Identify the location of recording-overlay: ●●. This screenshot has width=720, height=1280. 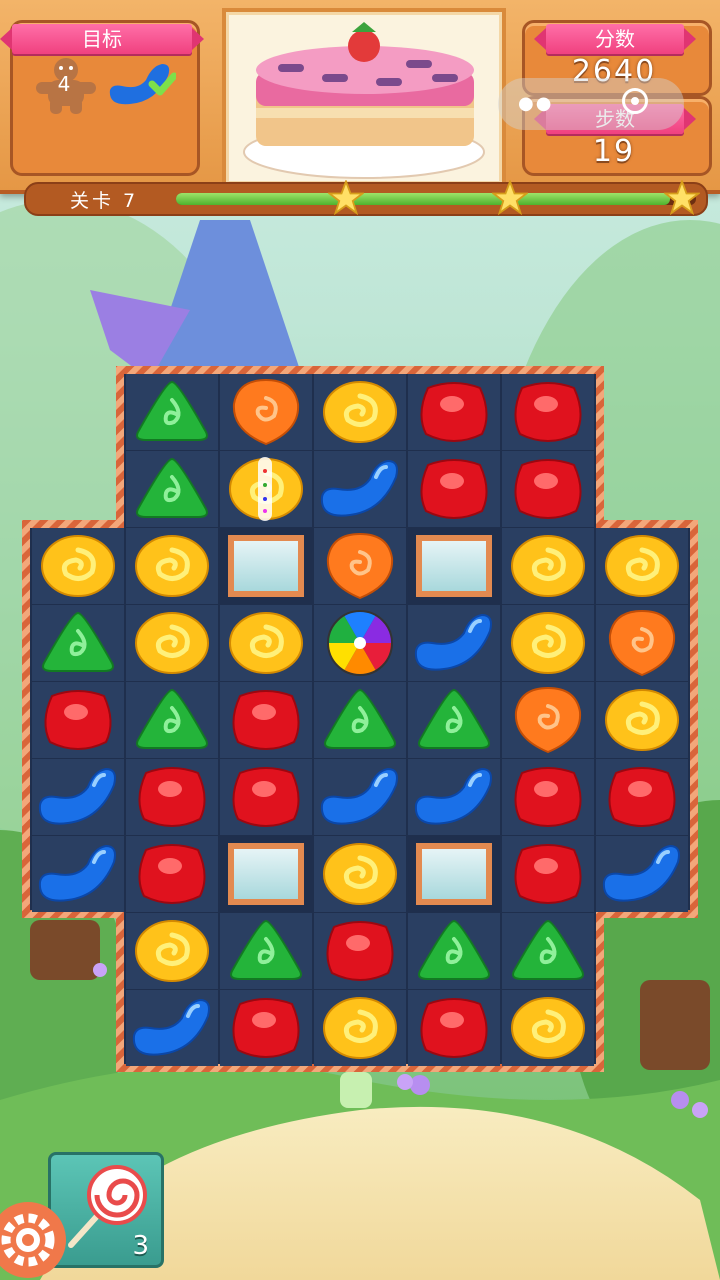
(591, 104).